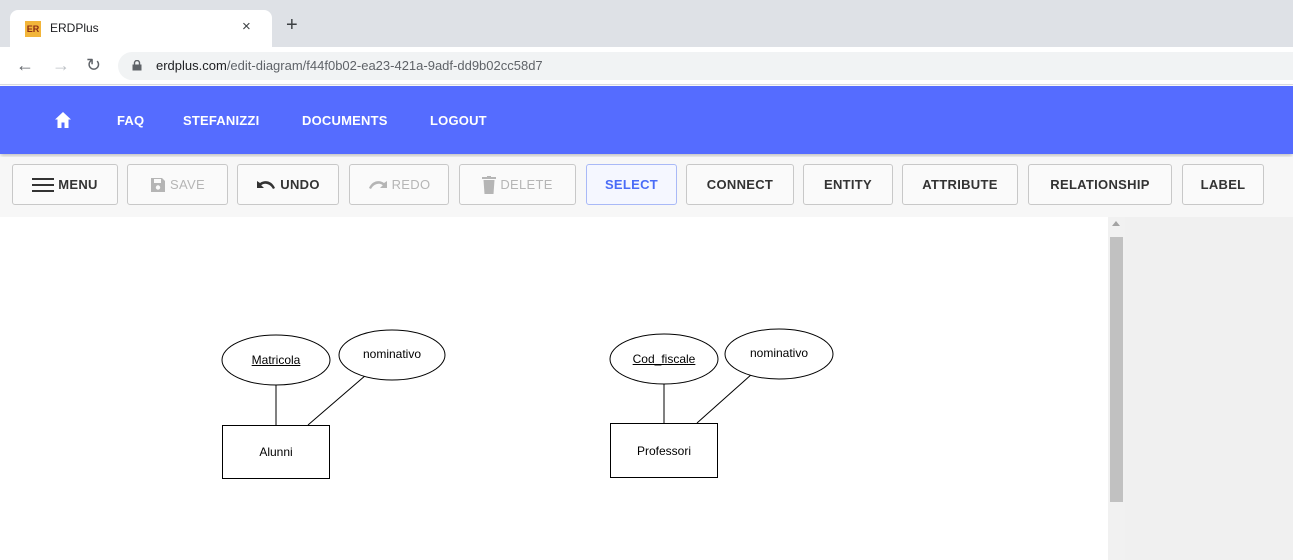 Image resolution: width=1293 pixels, height=560 pixels. I want to click on save-button: SAVE, so click(177, 184).